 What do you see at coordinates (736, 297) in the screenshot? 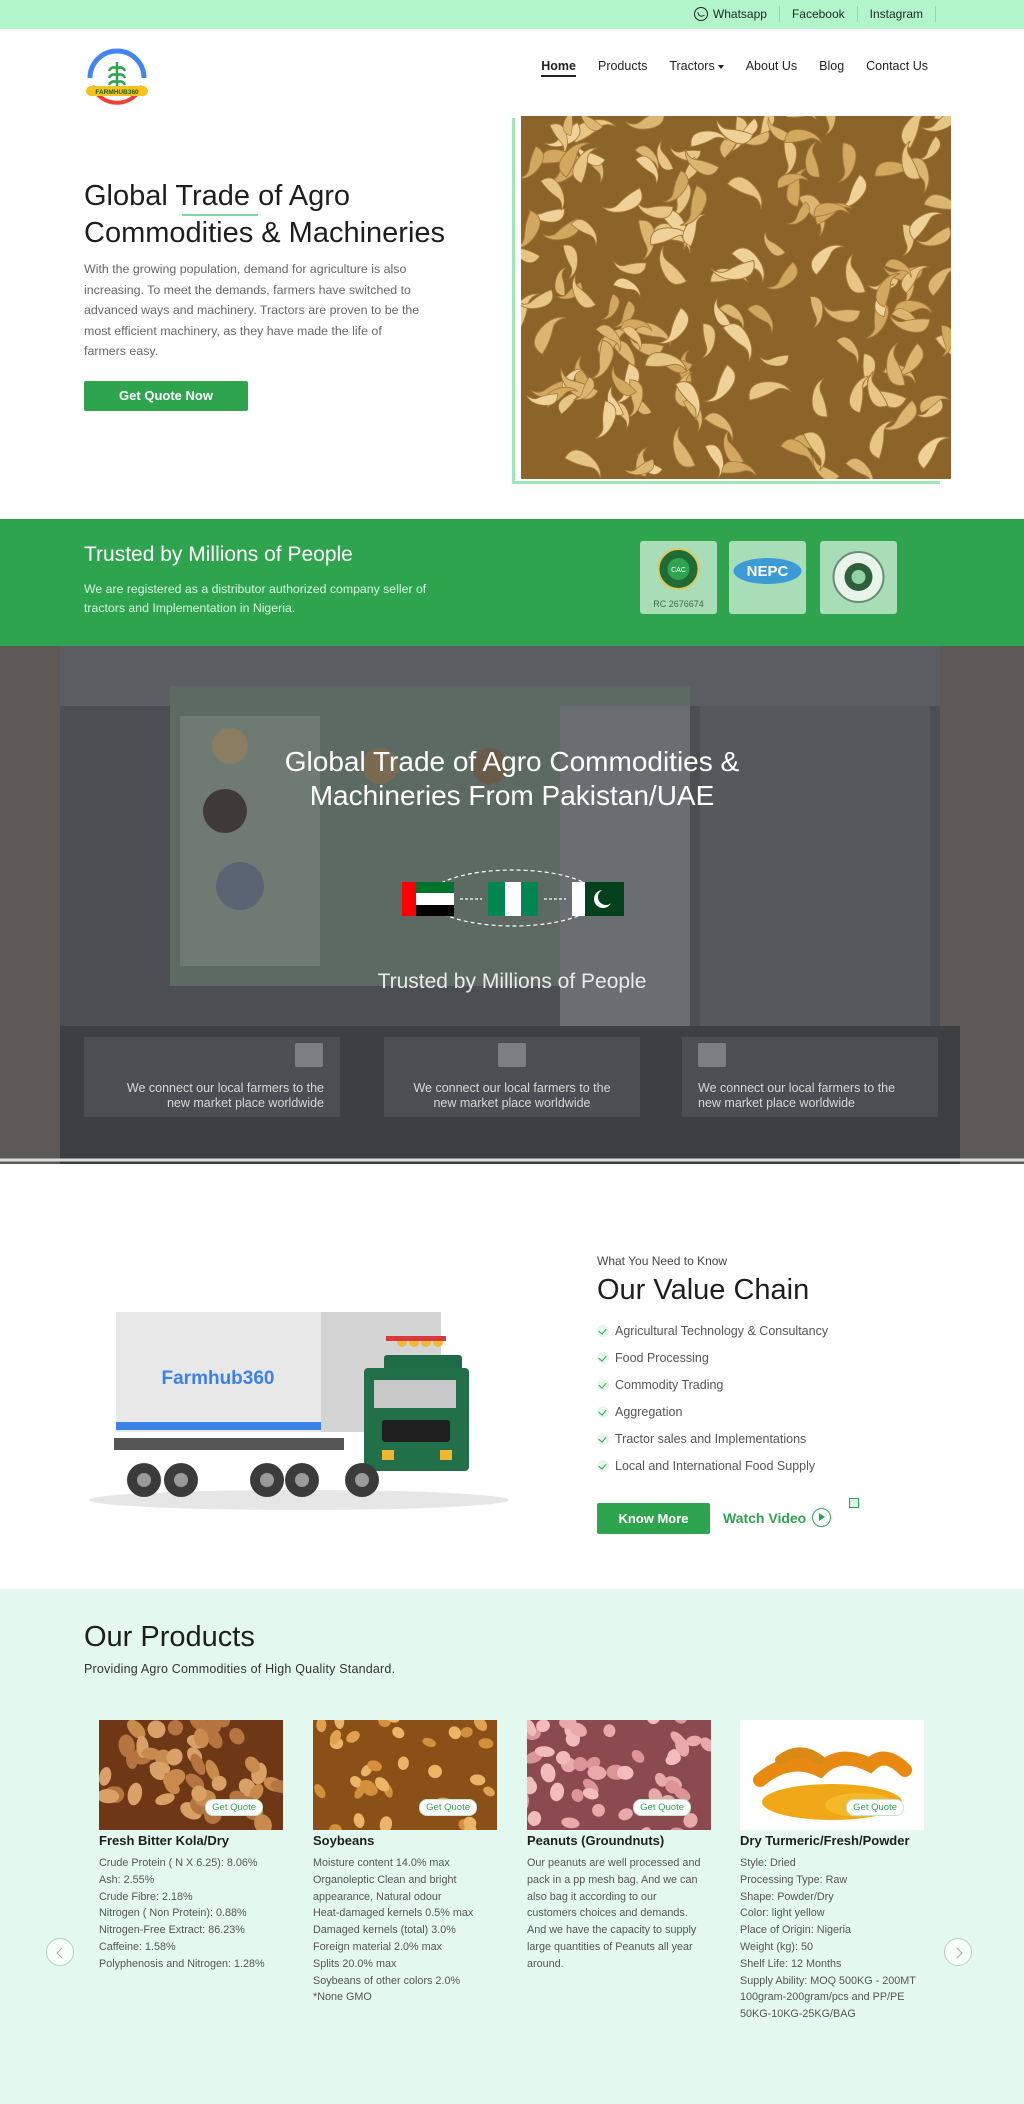
I see `hero-cashew-image` at bounding box center [736, 297].